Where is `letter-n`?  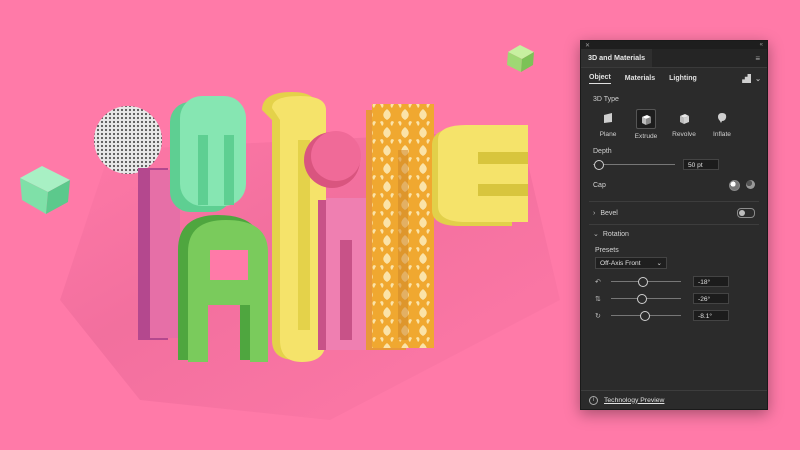
letter-n is located at coordinates (400, 227).